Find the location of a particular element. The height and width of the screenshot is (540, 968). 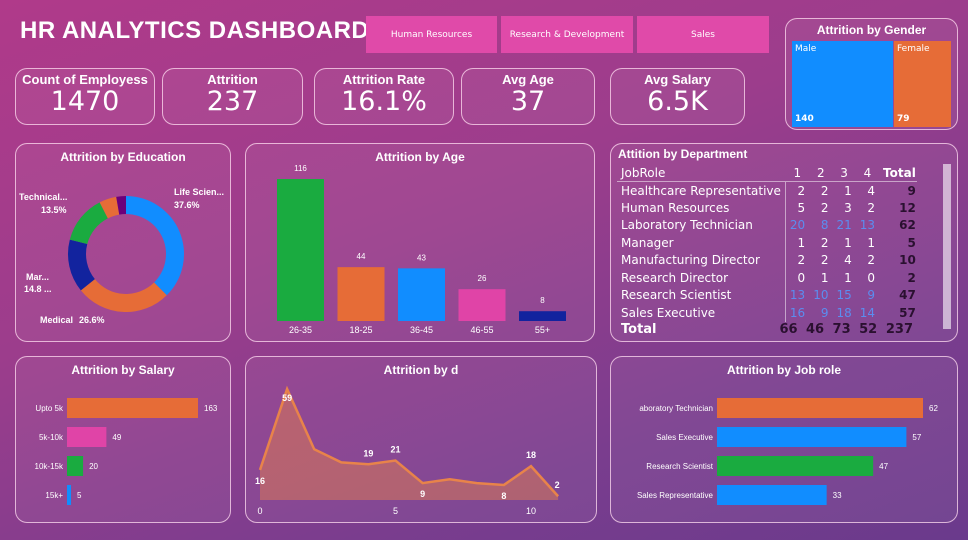

total-cell: 73 is located at coordinates (841, 330).